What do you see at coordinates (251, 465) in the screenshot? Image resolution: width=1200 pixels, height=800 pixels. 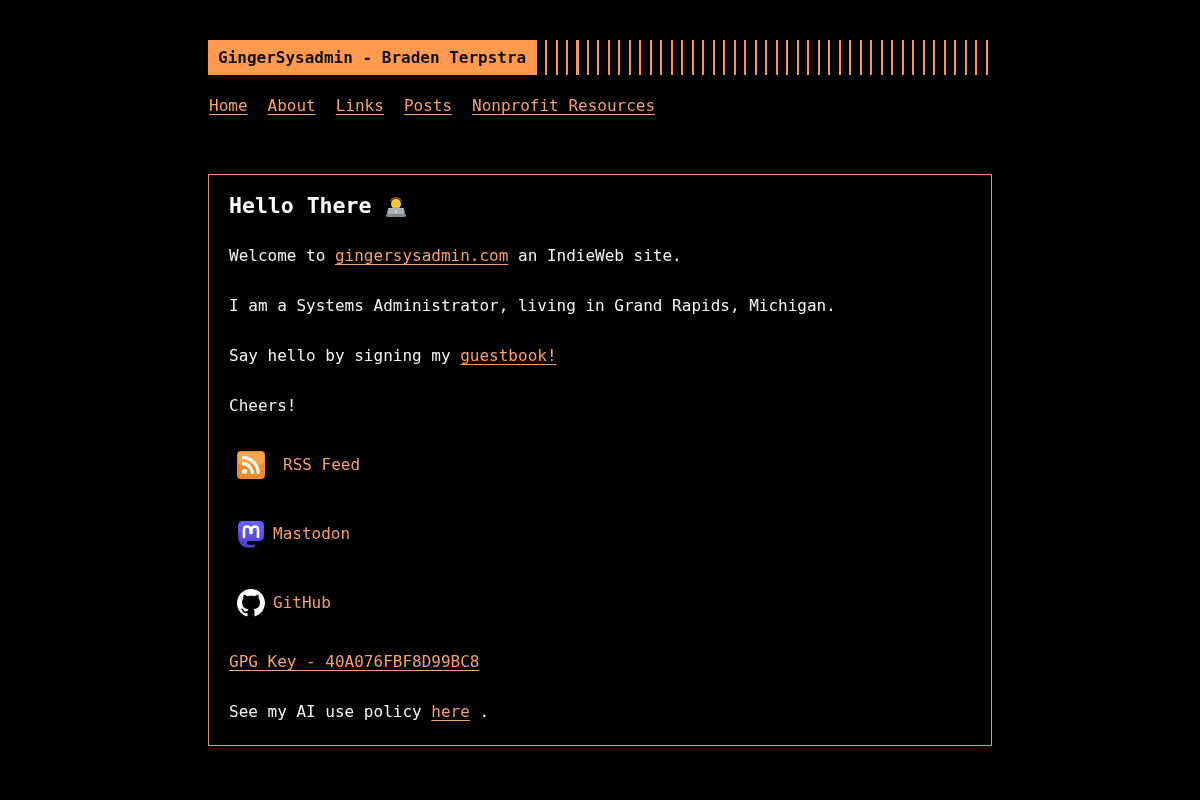 I see `rss-feed-icon` at bounding box center [251, 465].